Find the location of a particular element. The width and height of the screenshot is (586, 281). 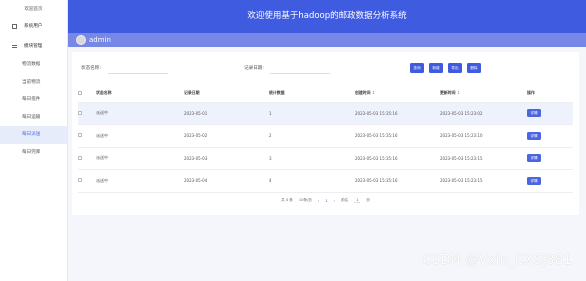

menu-group-system-users: 系统用户 is located at coordinates (33, 26).